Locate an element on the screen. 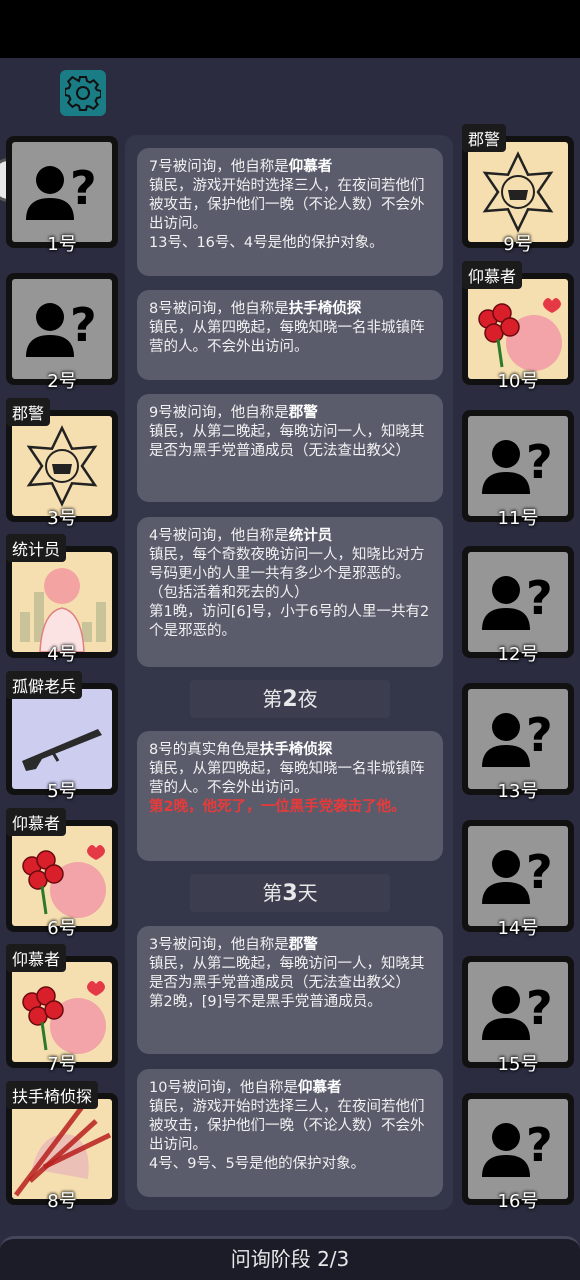 The height and width of the screenshot is (1280, 580). message-extra: 13号、16号、4号是他的保护对象。 is located at coordinates (266, 243).